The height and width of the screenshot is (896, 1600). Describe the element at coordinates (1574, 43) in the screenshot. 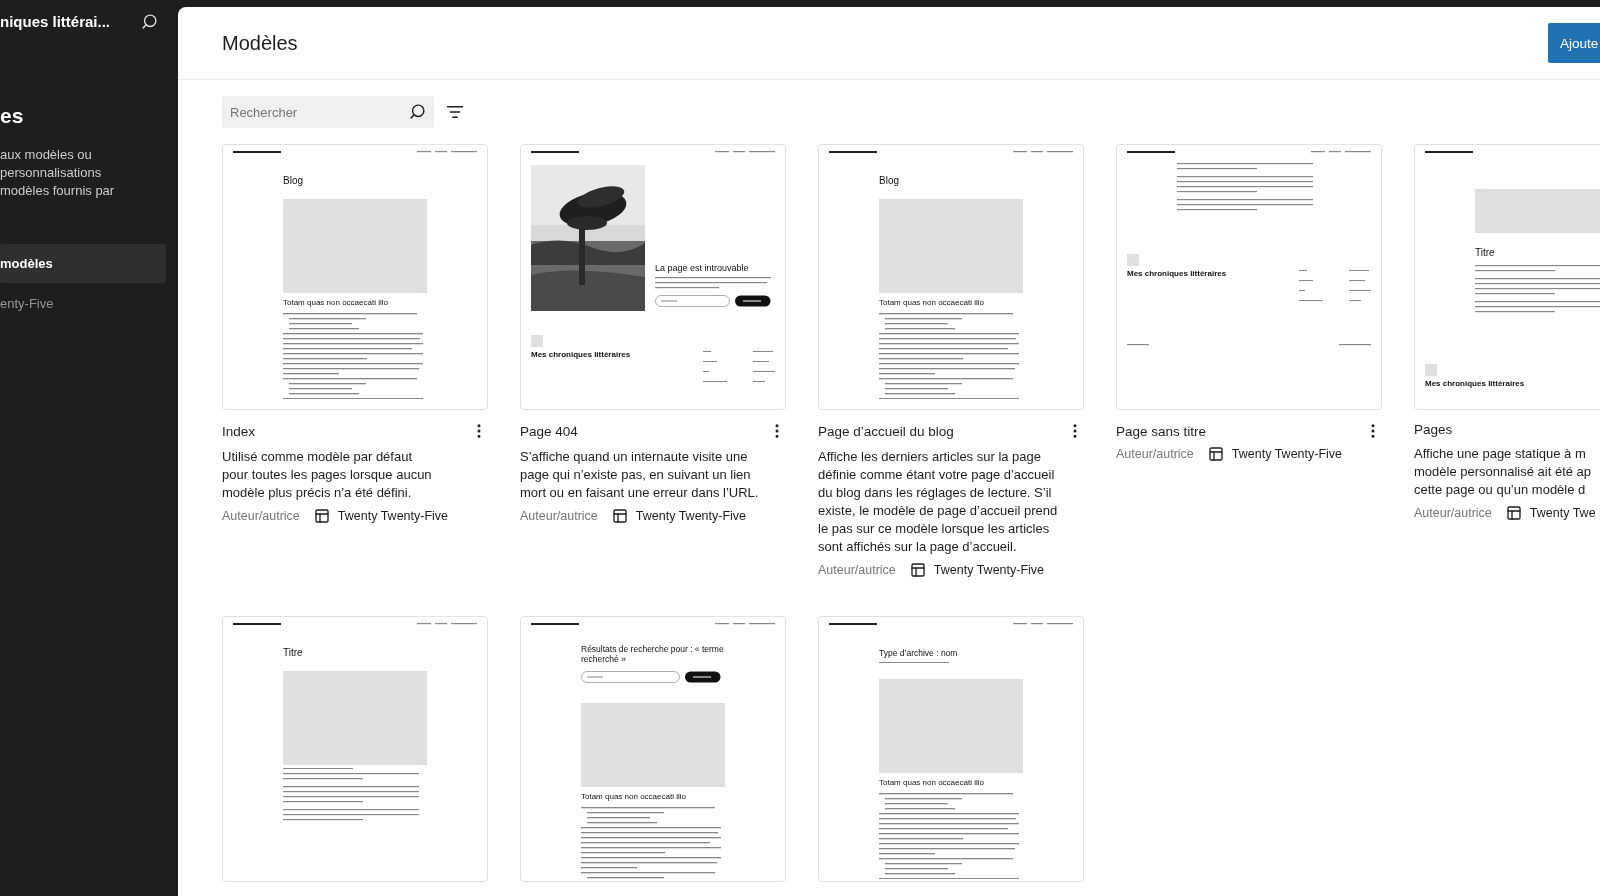

I see `add-button: Ajoute` at that location.